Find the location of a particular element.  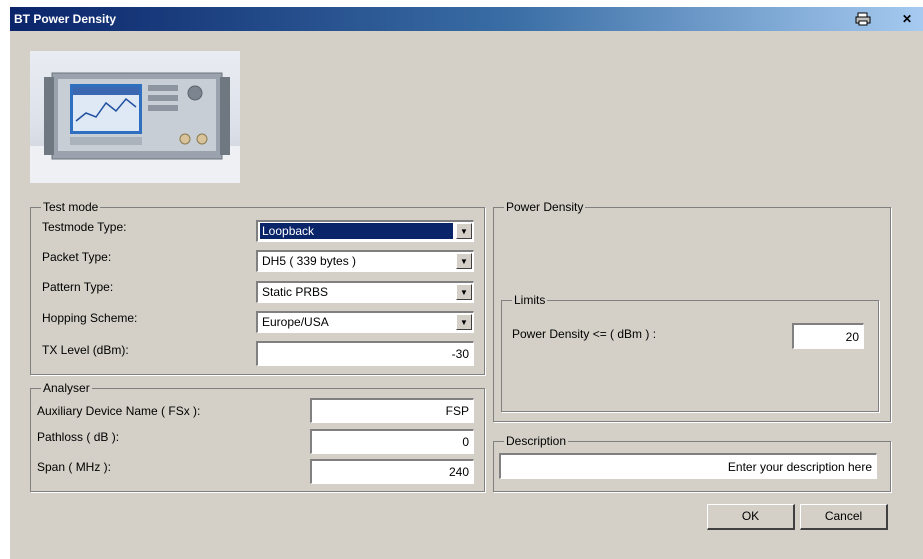

tx-level-label: TX Level (dBm): is located at coordinates (85, 350).